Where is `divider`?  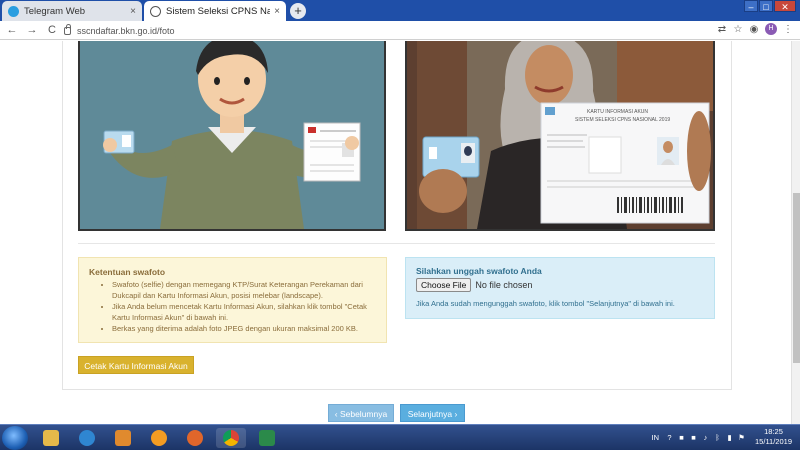 divider is located at coordinates (396, 243).